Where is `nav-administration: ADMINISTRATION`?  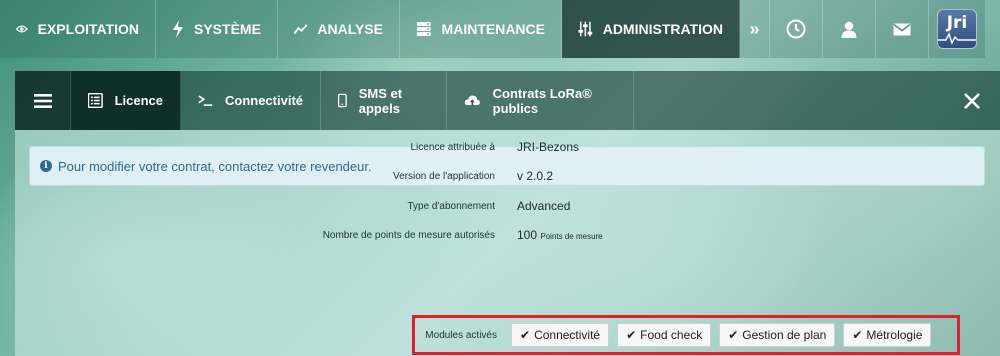 nav-administration: ADMINISTRATION is located at coordinates (651, 29).